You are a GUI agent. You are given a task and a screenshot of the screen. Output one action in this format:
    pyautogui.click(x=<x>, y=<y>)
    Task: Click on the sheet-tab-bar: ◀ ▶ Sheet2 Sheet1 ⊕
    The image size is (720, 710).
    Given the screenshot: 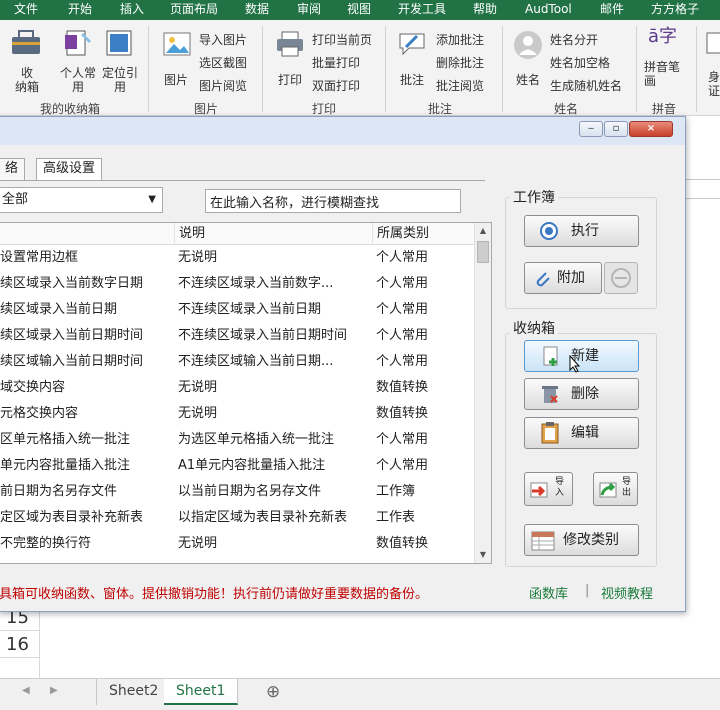 What is the action you would take?
    pyautogui.click(x=360, y=694)
    